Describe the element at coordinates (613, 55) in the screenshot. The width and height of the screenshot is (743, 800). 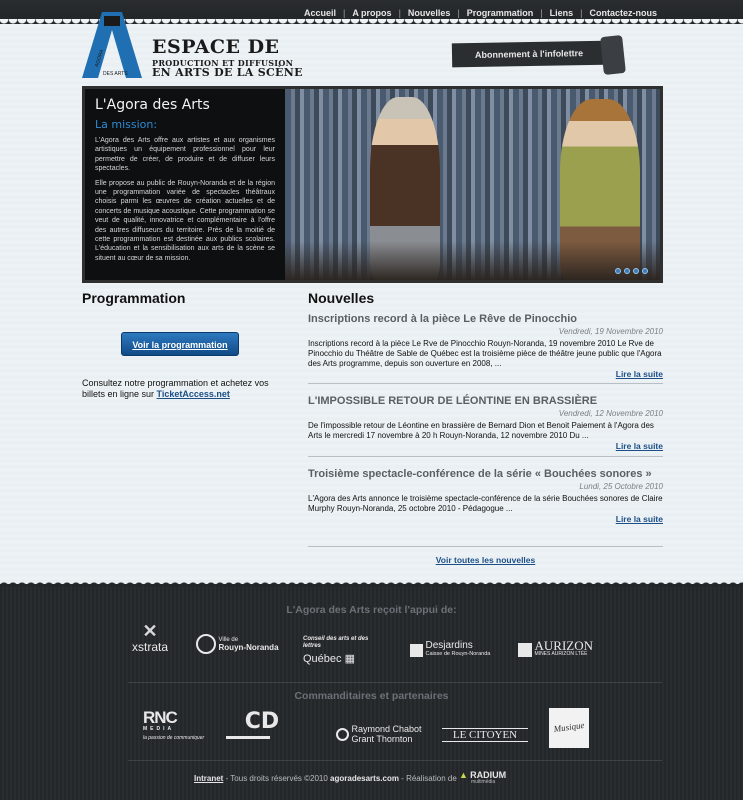
I see `scroll-roll-icon` at that location.